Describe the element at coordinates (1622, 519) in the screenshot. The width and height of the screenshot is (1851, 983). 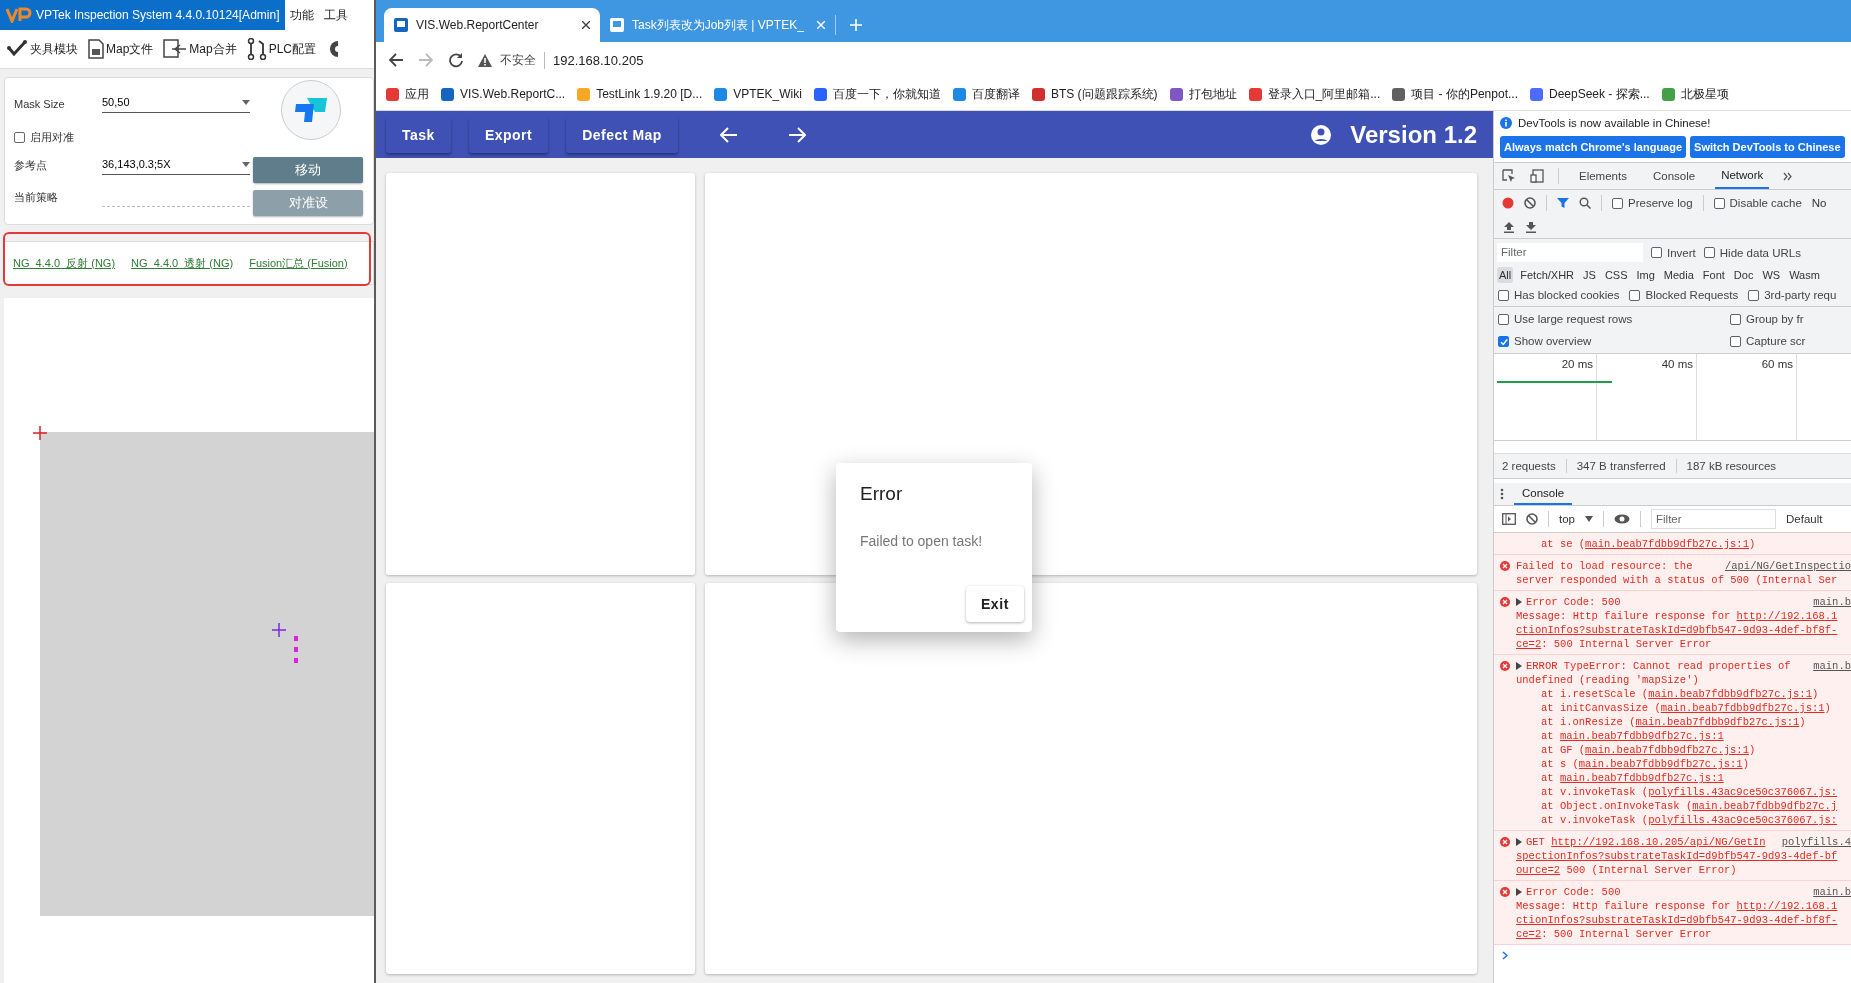
I see `eye-icon` at that location.